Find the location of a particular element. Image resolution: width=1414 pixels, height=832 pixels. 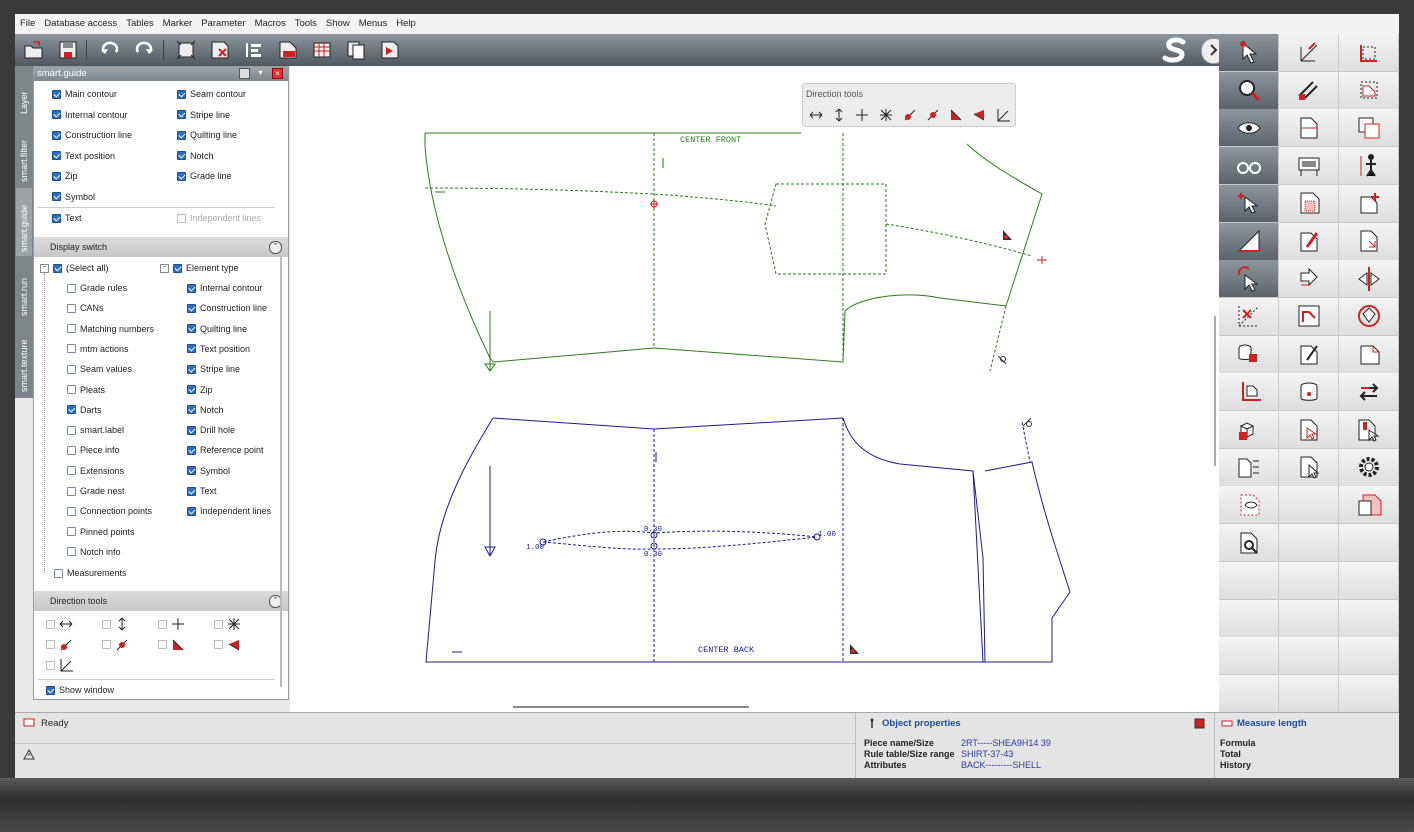

option-piece-info: Piece info is located at coordinates (93, 450).